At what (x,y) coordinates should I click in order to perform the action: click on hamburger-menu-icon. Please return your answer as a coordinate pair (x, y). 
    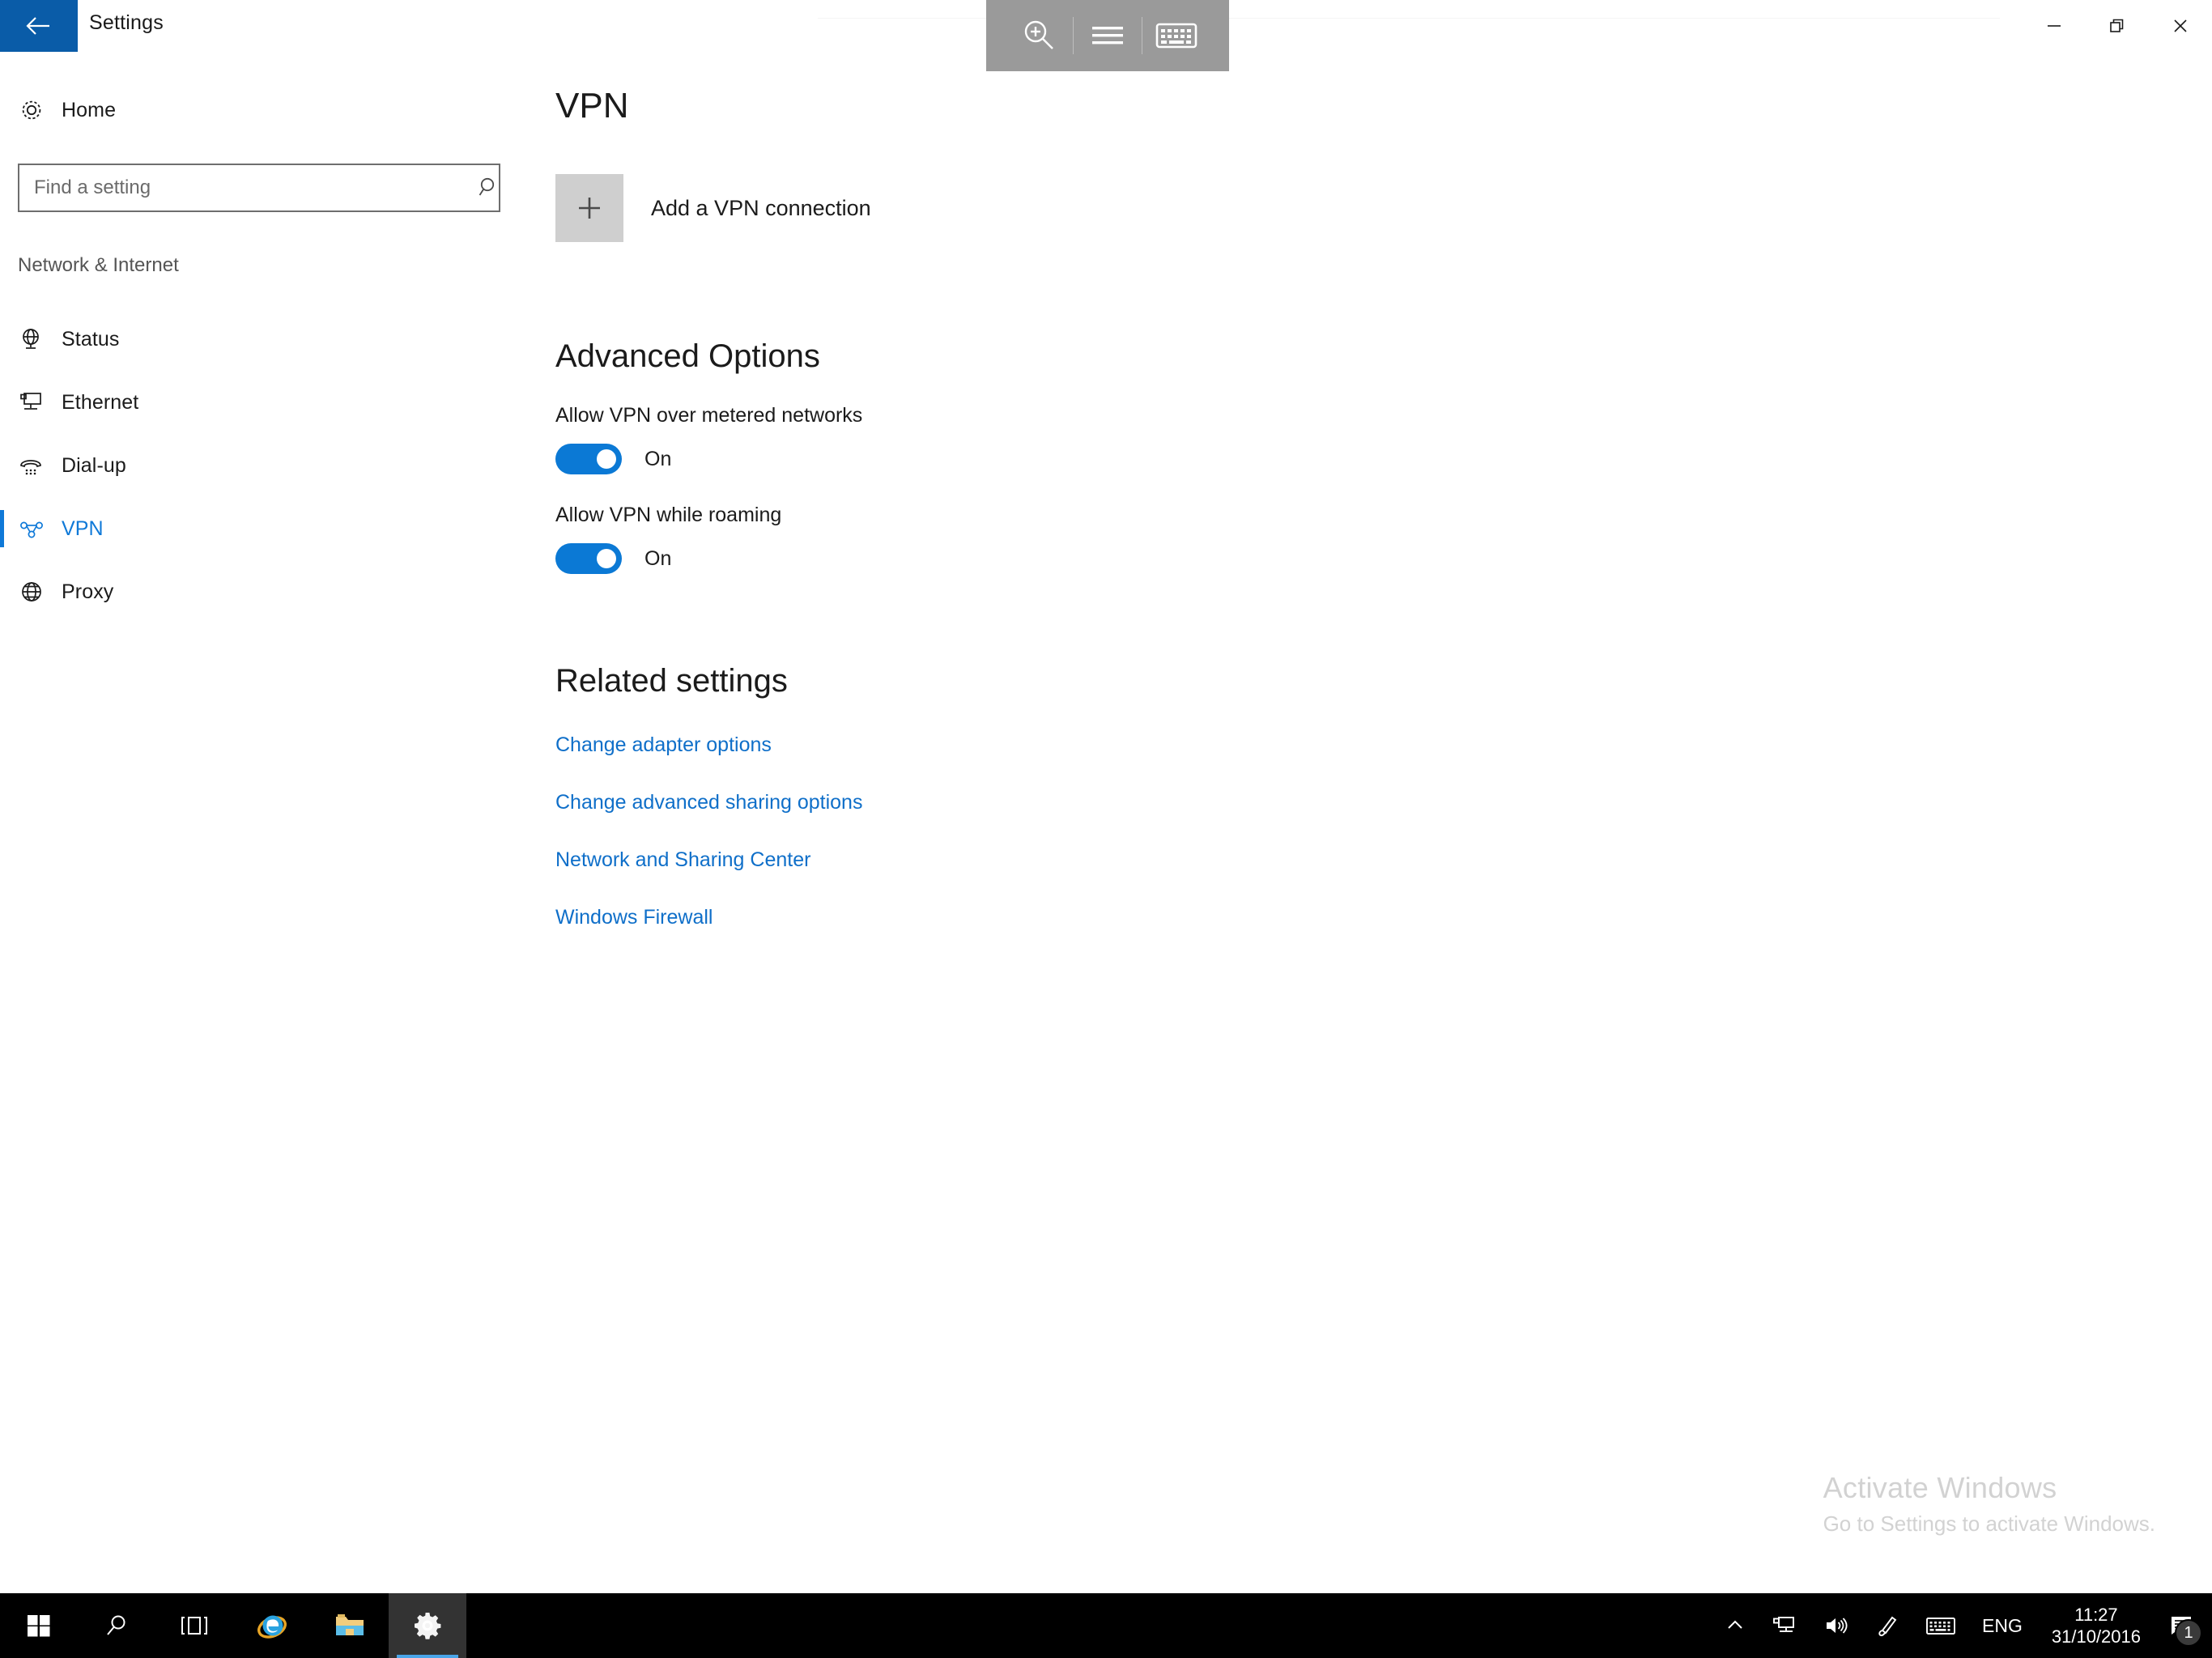
    Looking at the image, I should click on (1107, 36).